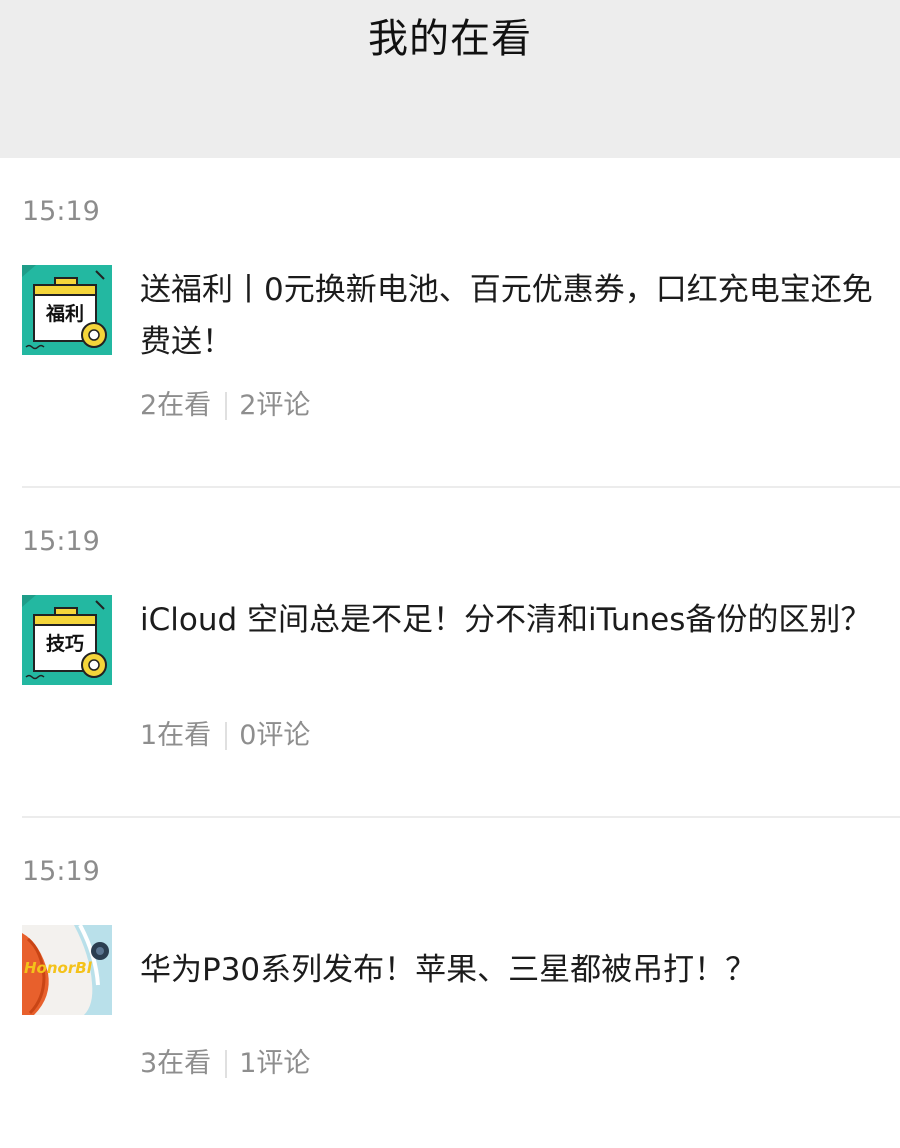  I want to click on comment-count: 1评论, so click(275, 1063).